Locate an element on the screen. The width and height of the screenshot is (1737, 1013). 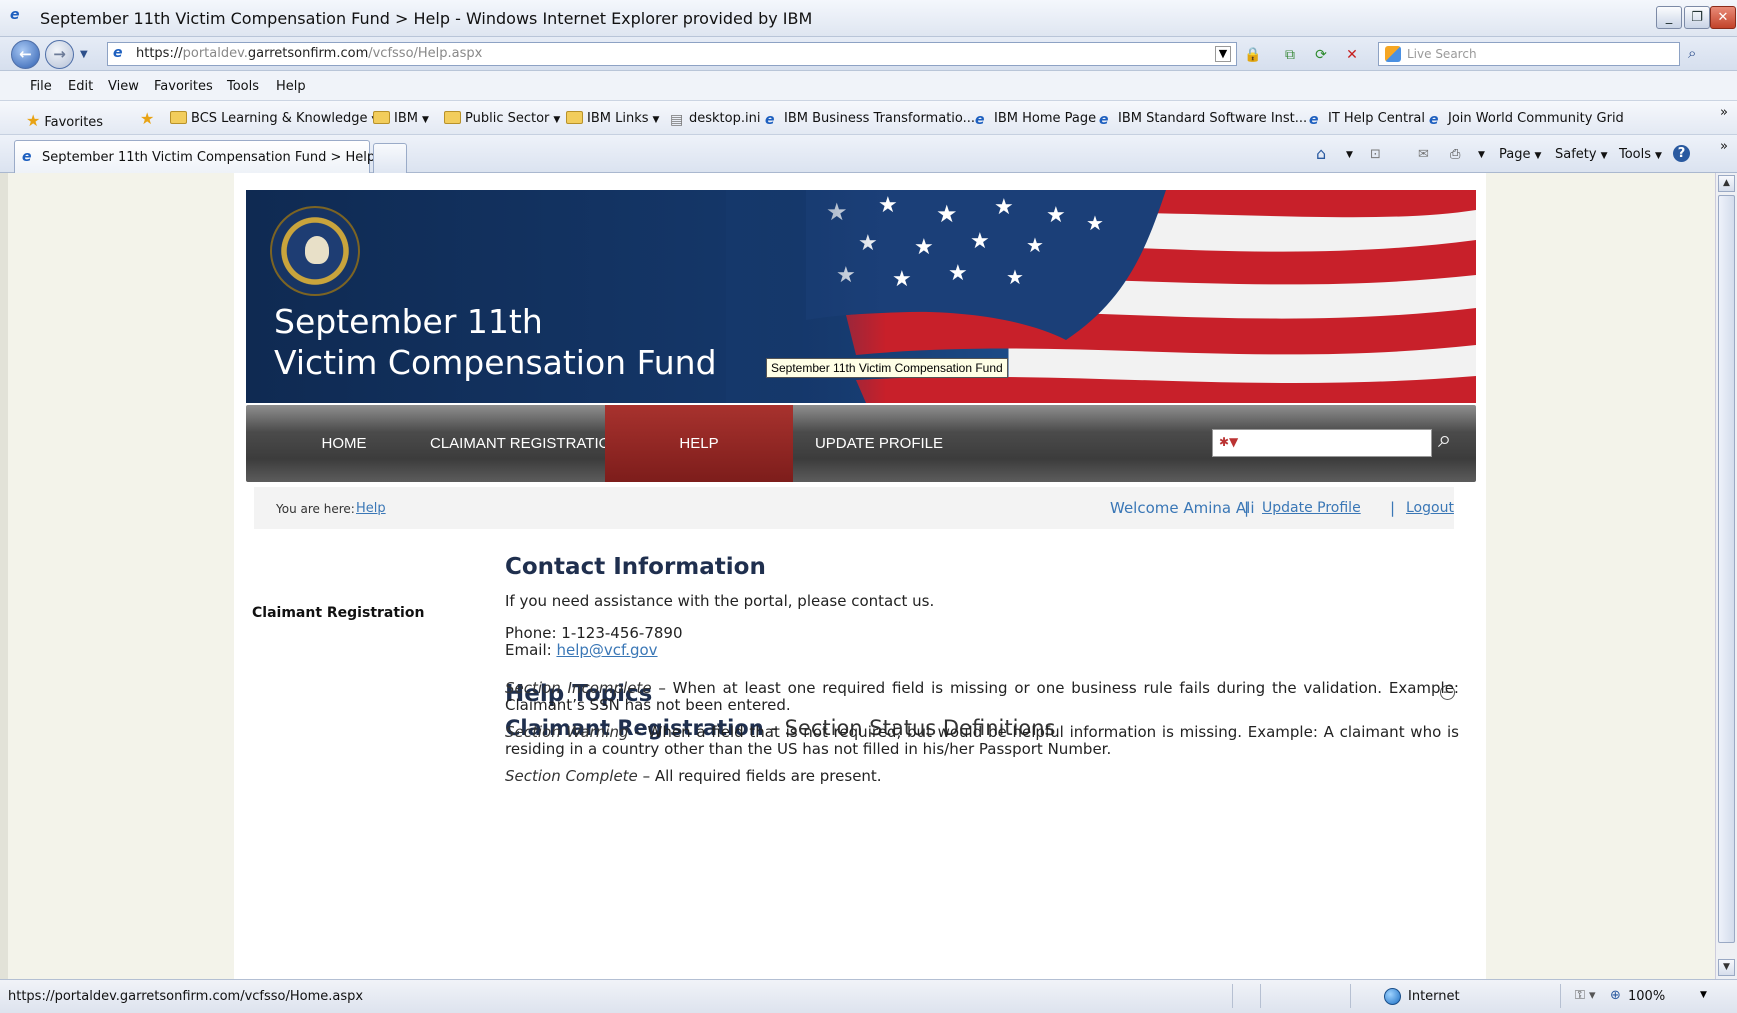
fav-bcs-learning: BCS Learning & Knowledge▼ is located at coordinates (274, 118).